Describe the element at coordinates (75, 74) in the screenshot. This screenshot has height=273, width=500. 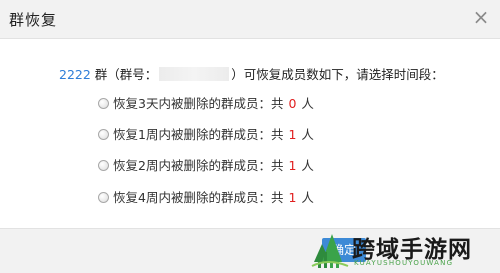
I see `group-count: 2222` at that location.